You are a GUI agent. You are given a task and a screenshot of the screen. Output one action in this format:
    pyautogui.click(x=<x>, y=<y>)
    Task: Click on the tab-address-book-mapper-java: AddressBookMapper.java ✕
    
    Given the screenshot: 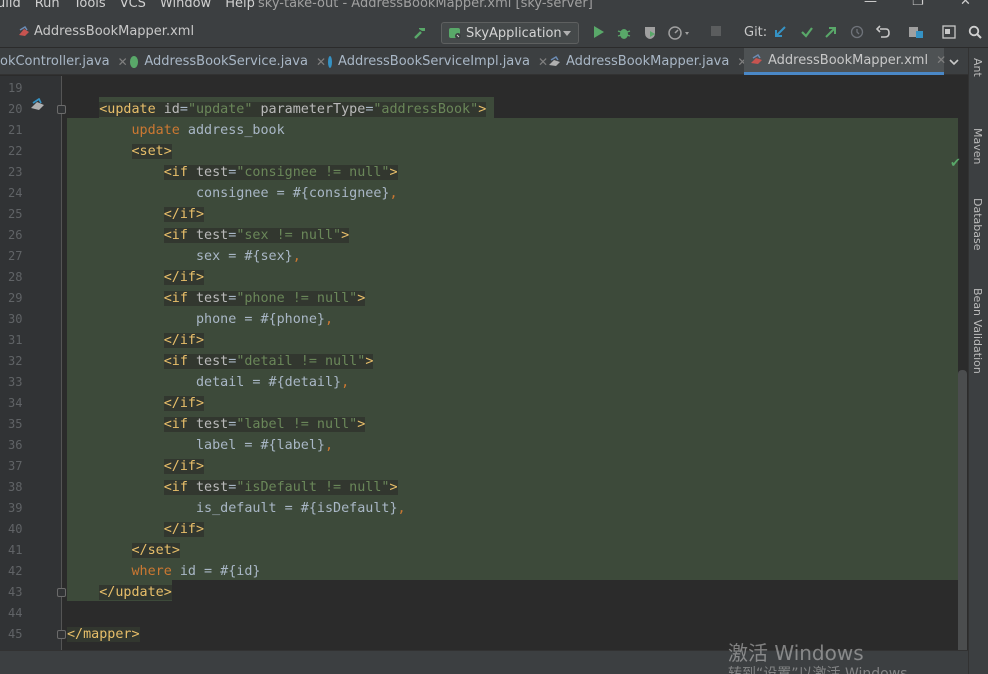 What is the action you would take?
    pyautogui.click(x=647, y=61)
    